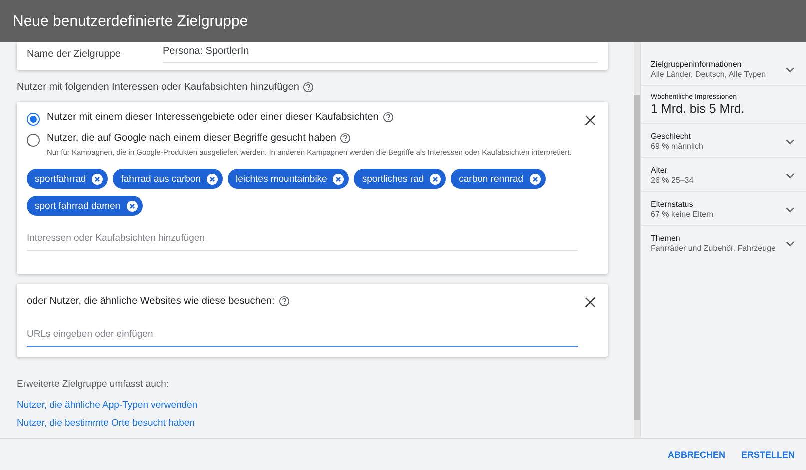  What do you see at coordinates (697, 64) in the screenshot?
I see `item-title: Zielgruppeninformationen` at bounding box center [697, 64].